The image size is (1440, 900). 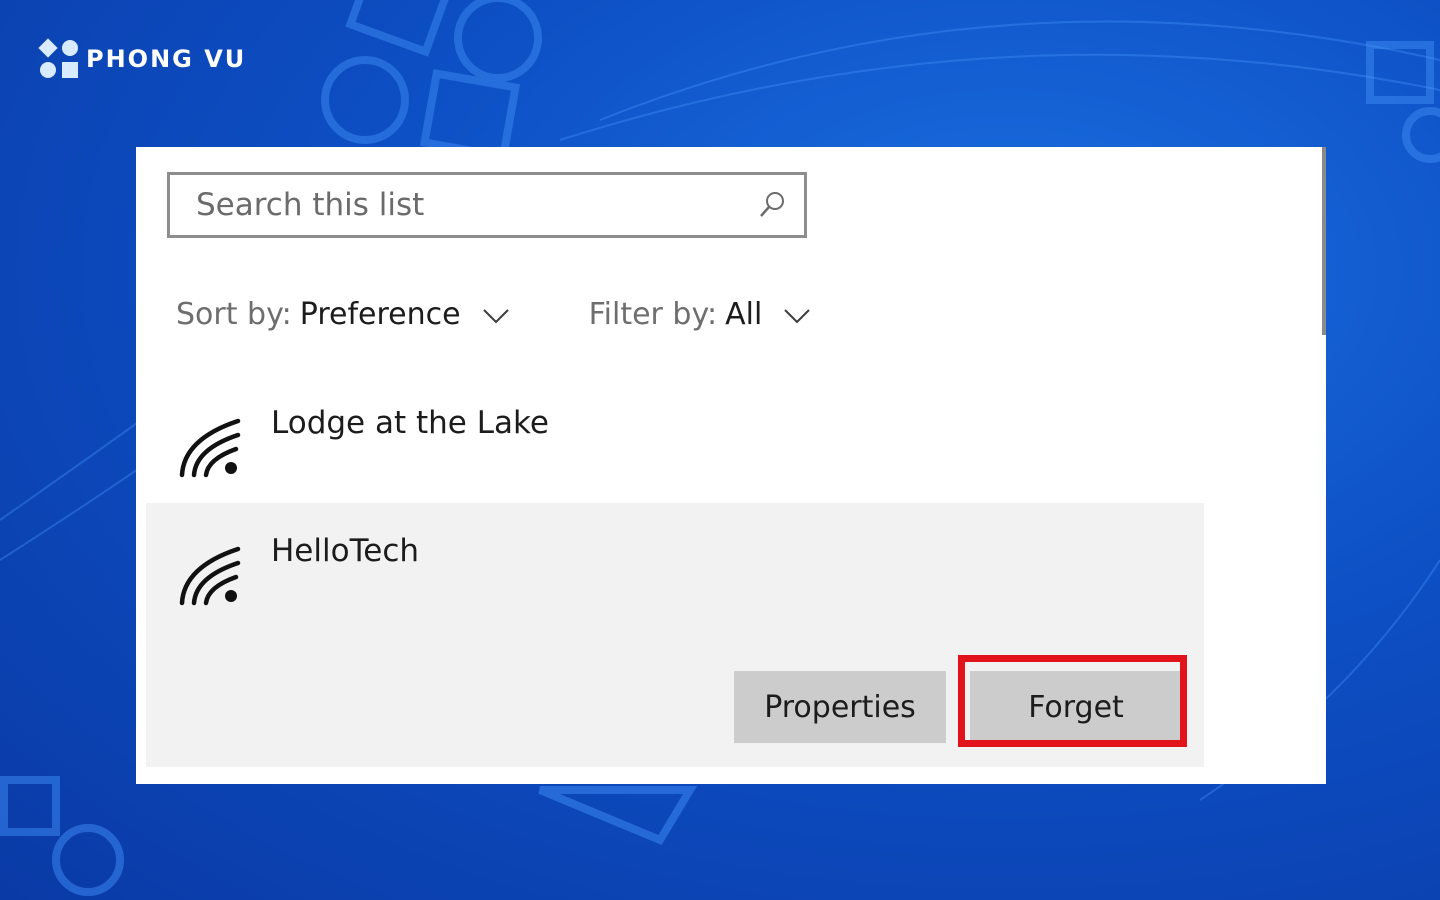 I want to click on network-name: Lodge at the Lake, so click(x=410, y=423).